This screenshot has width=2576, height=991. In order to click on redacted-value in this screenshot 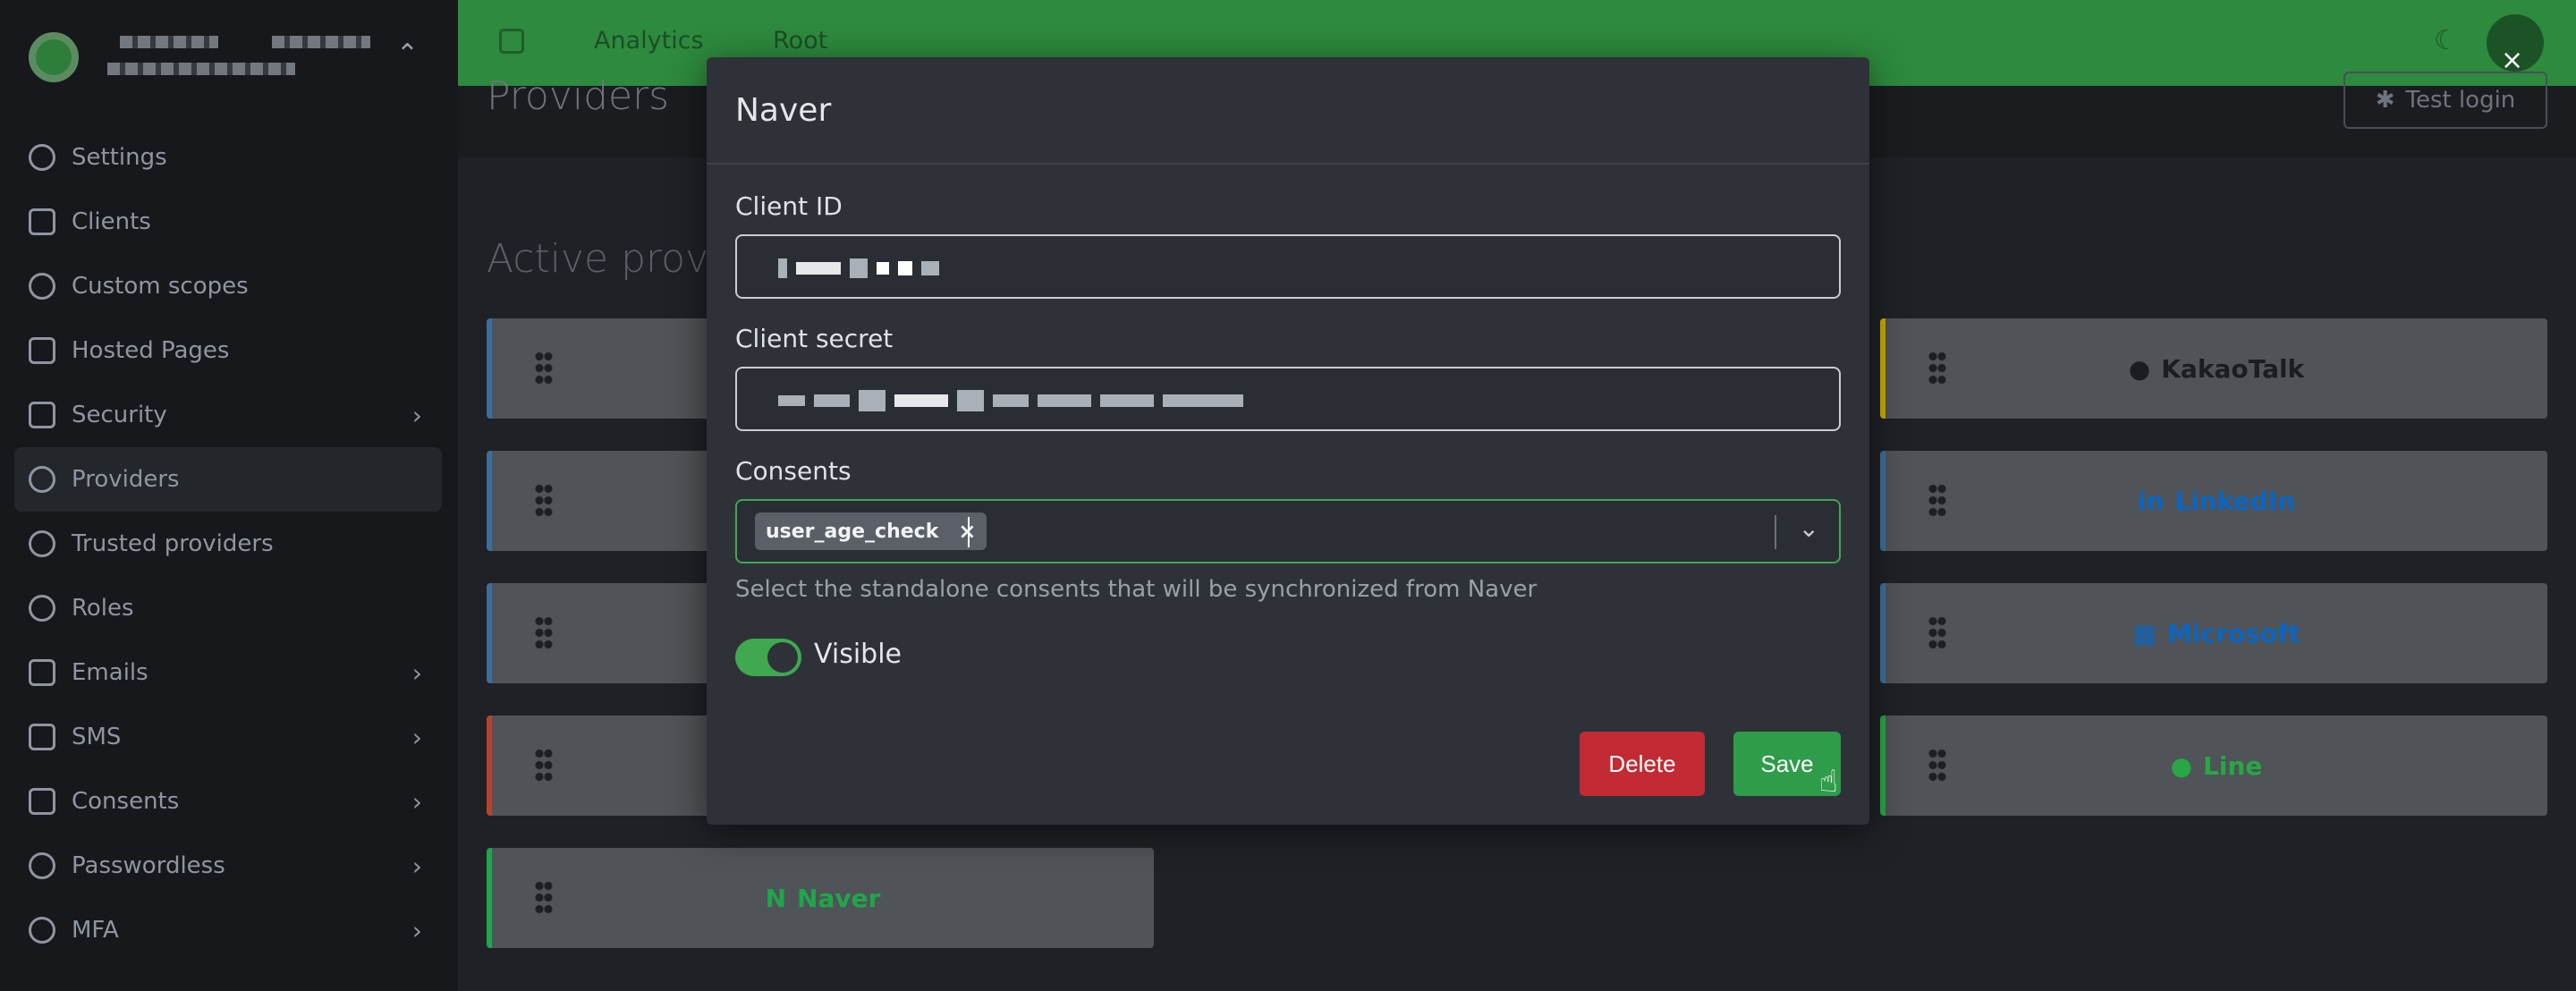, I will do `click(1010, 400)`.